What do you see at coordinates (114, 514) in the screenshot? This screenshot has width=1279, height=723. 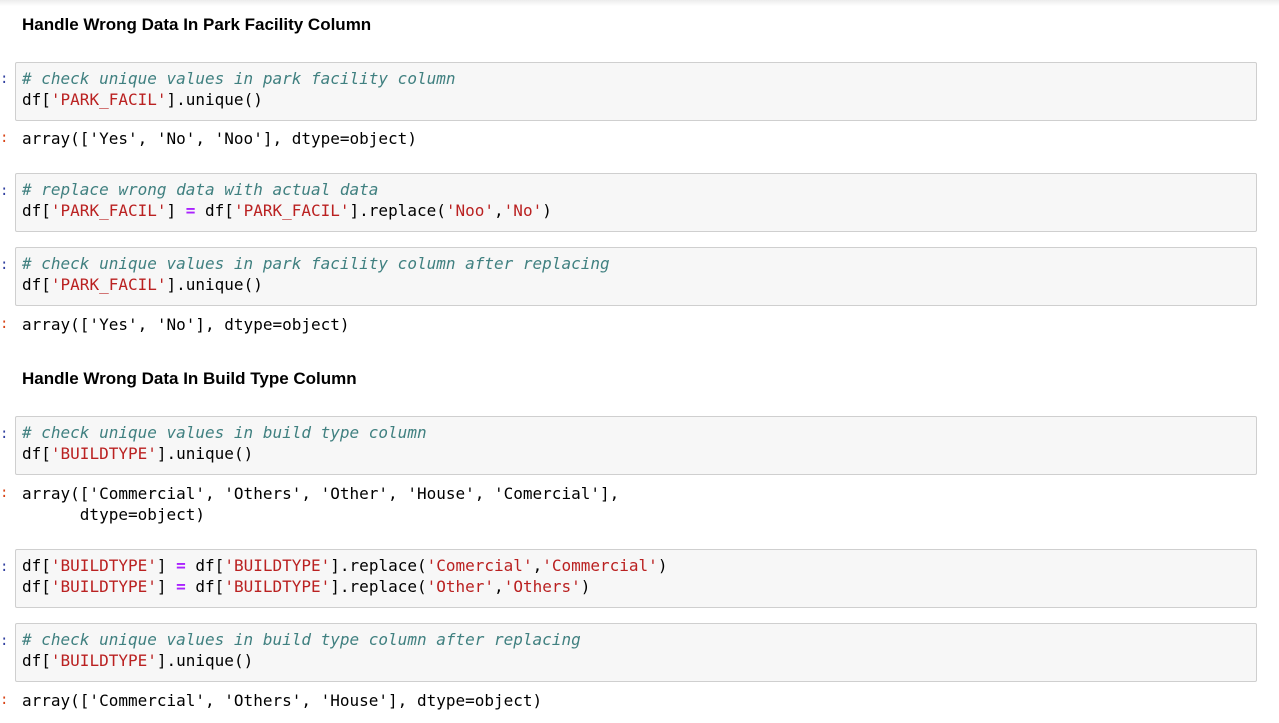 I see `output-line: dtype=object)` at bounding box center [114, 514].